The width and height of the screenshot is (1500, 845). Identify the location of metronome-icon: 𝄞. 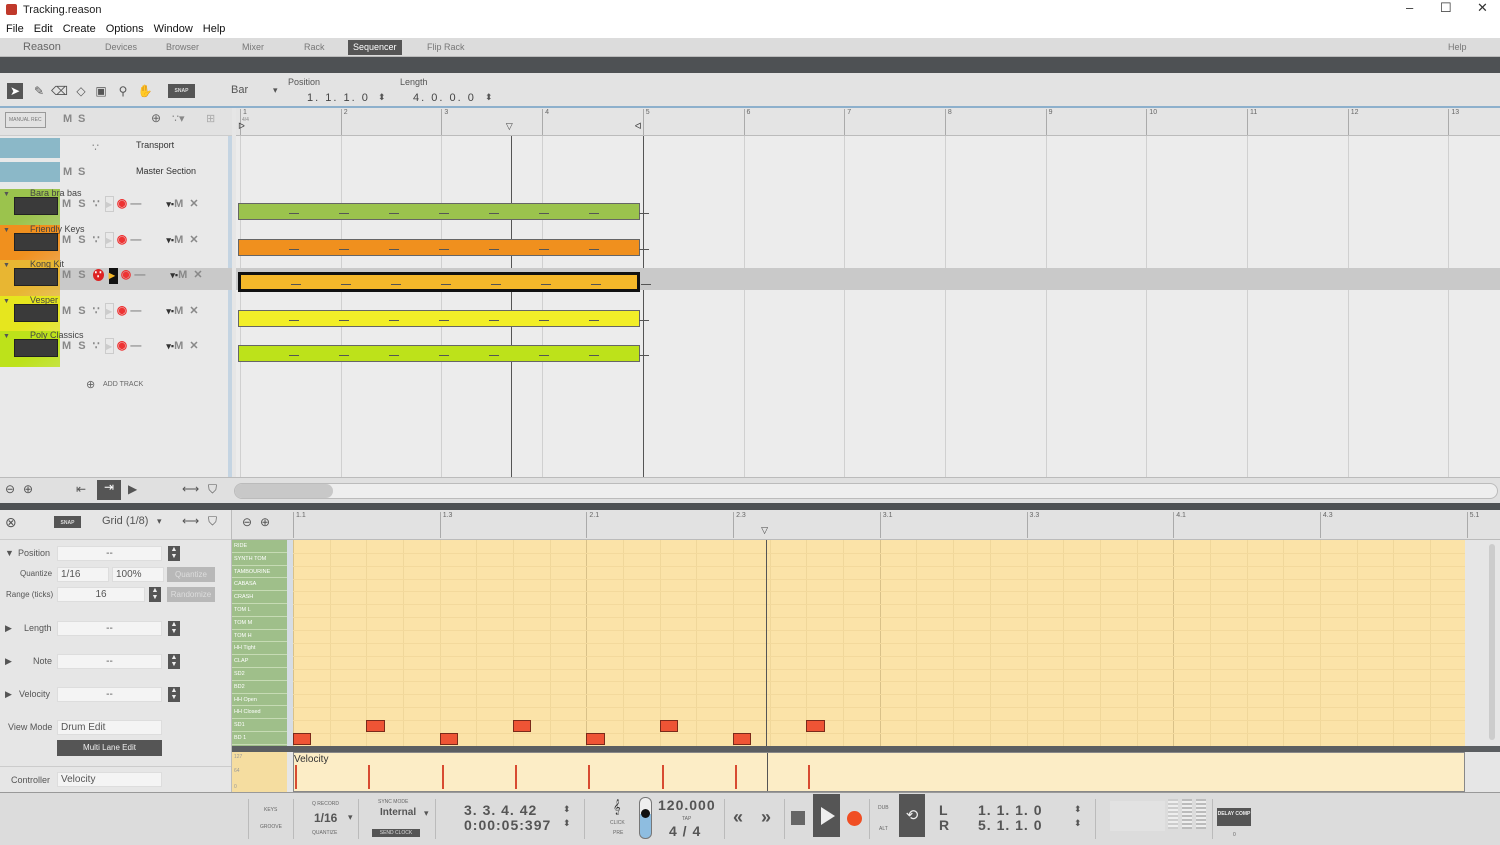
(617, 807).